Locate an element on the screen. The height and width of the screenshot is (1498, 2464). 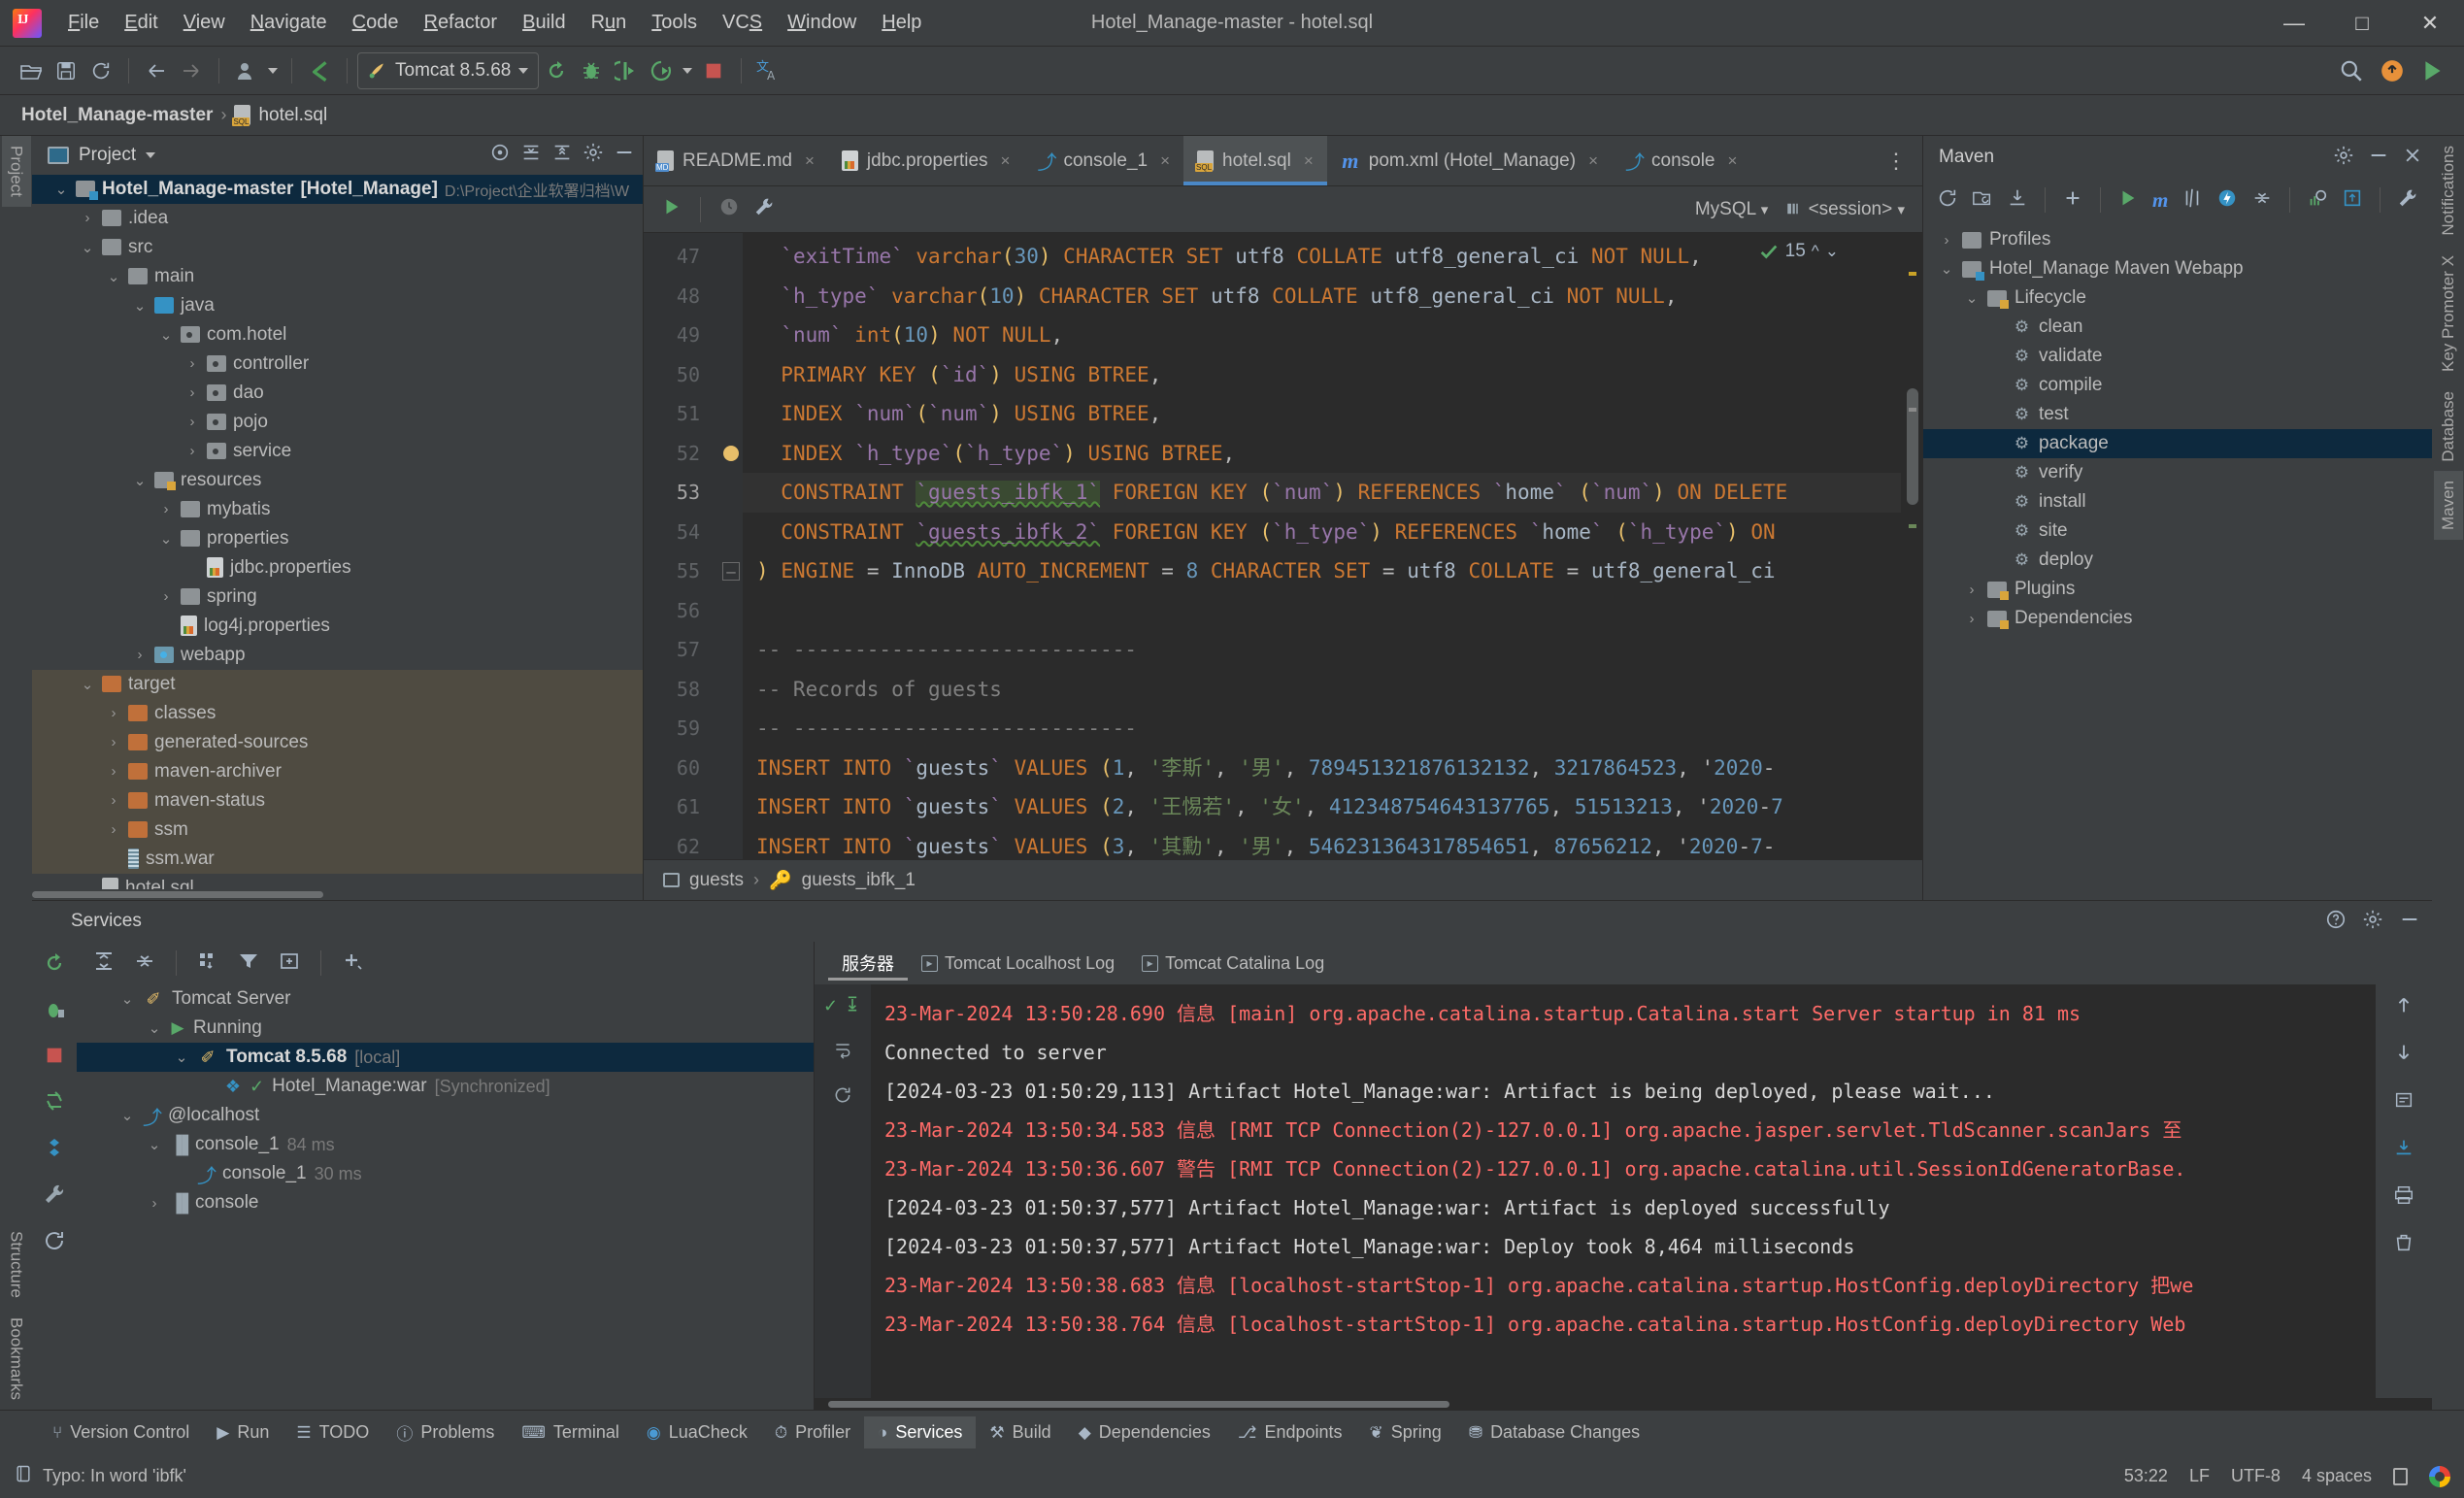
services-tree-item-console: › ▐▌ console is located at coordinates (445, 1202).